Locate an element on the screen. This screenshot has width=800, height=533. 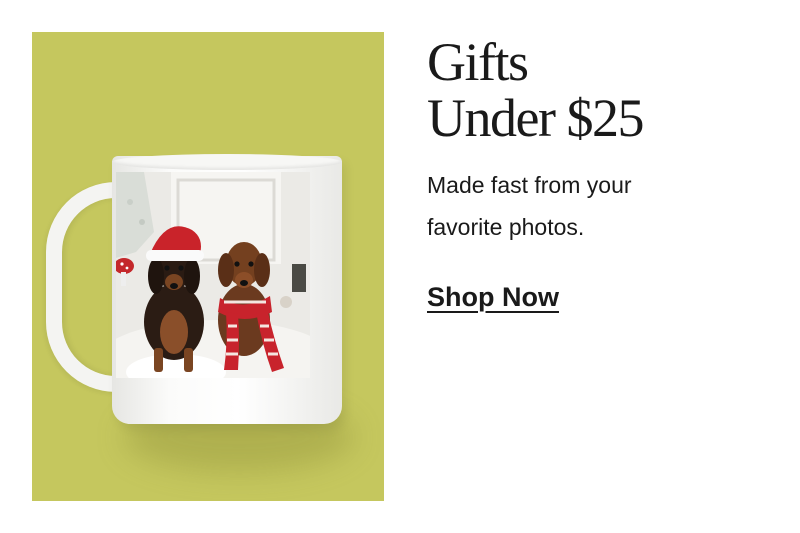
dogs-photo is located at coordinates (213, 275).